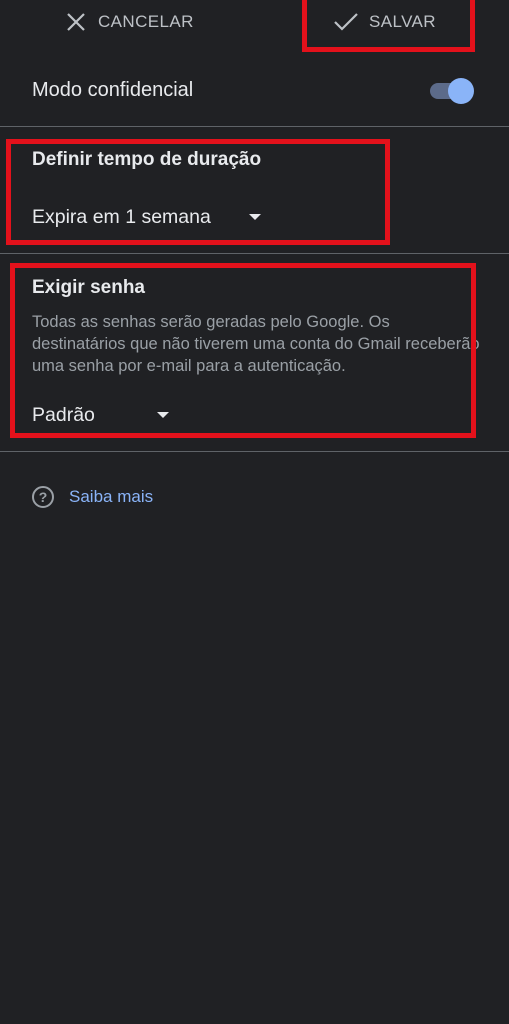  I want to click on password-select-value: Padrão, so click(63, 414).